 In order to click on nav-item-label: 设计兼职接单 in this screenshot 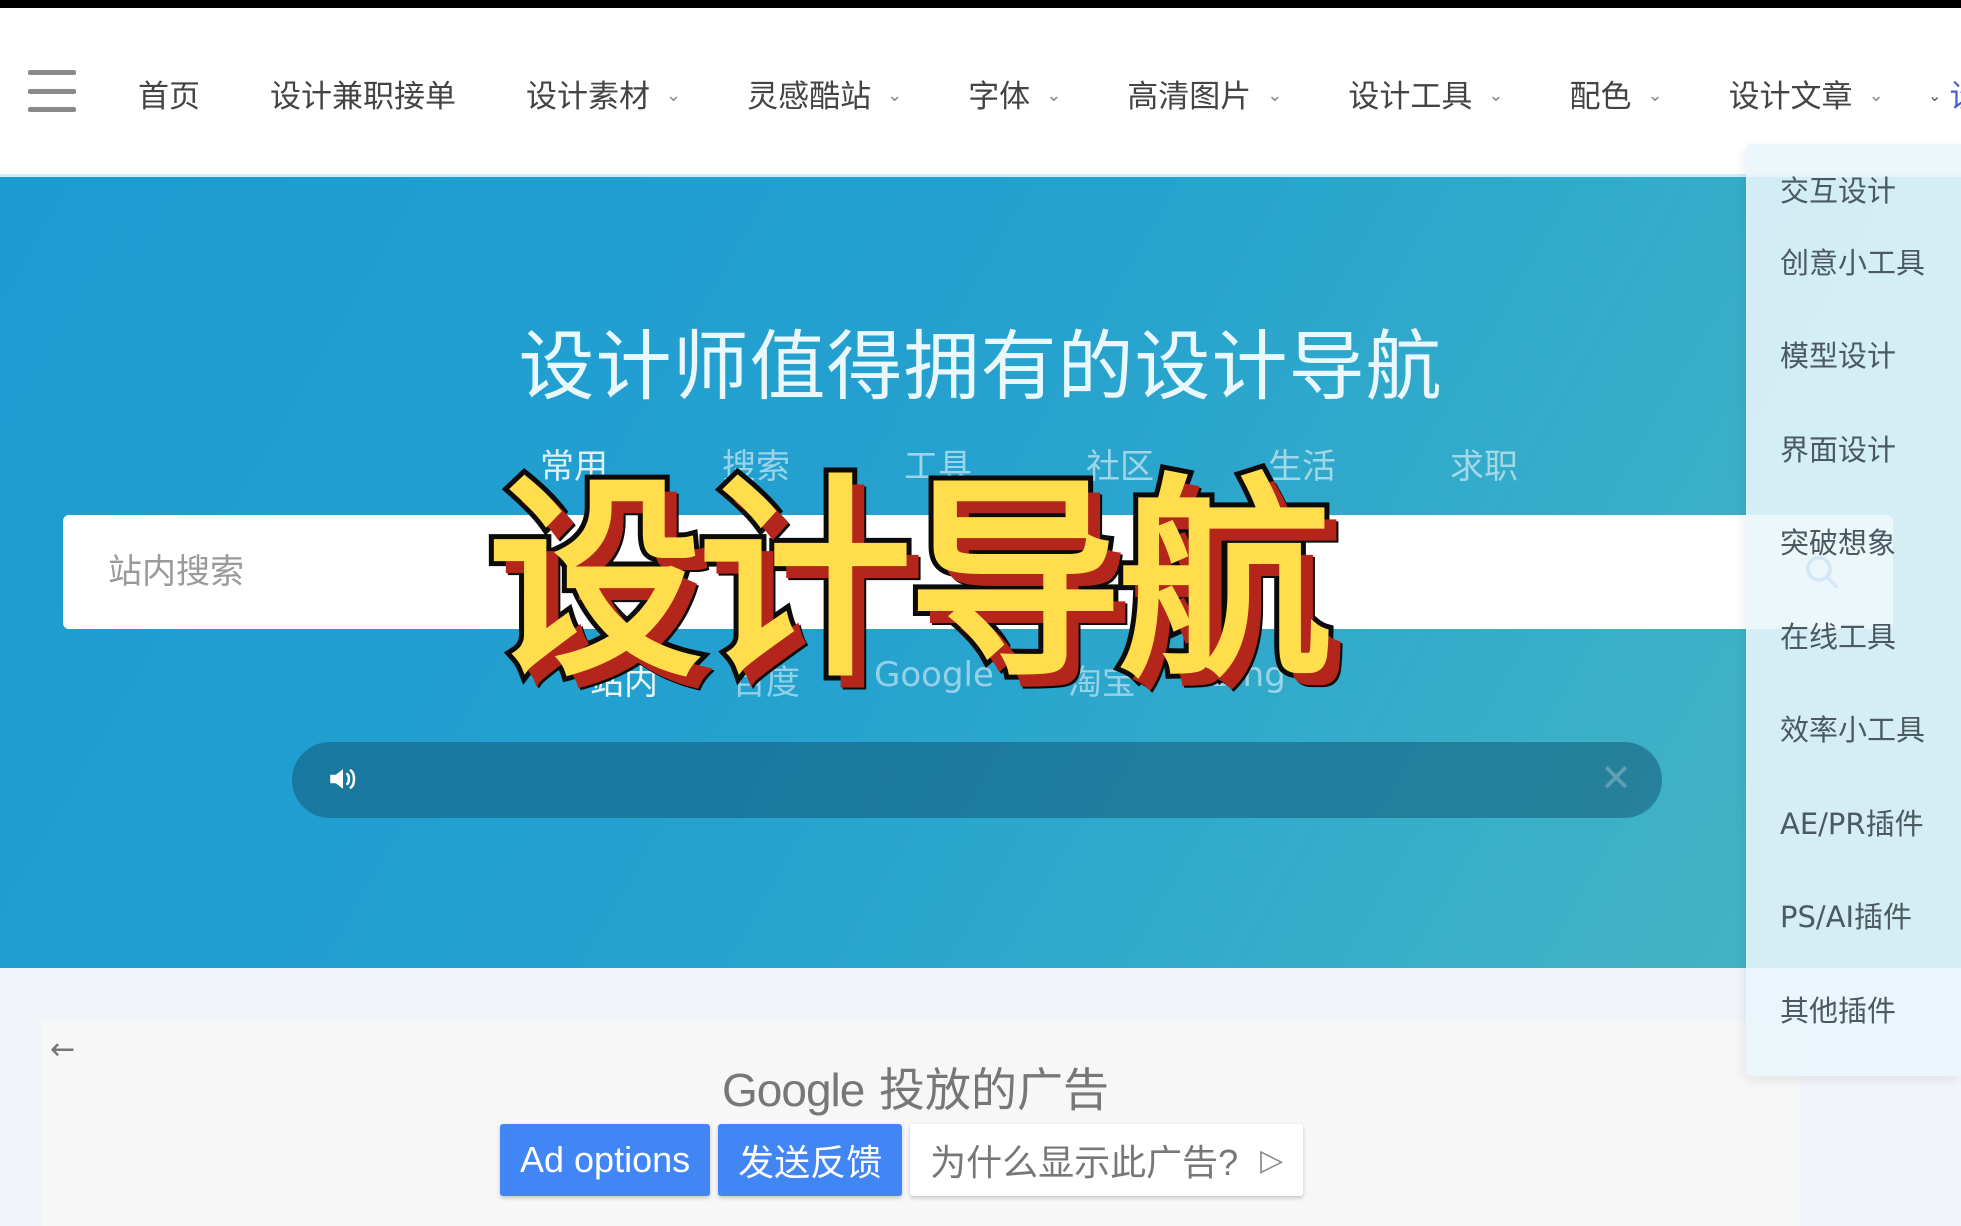, I will do `click(363, 96)`.